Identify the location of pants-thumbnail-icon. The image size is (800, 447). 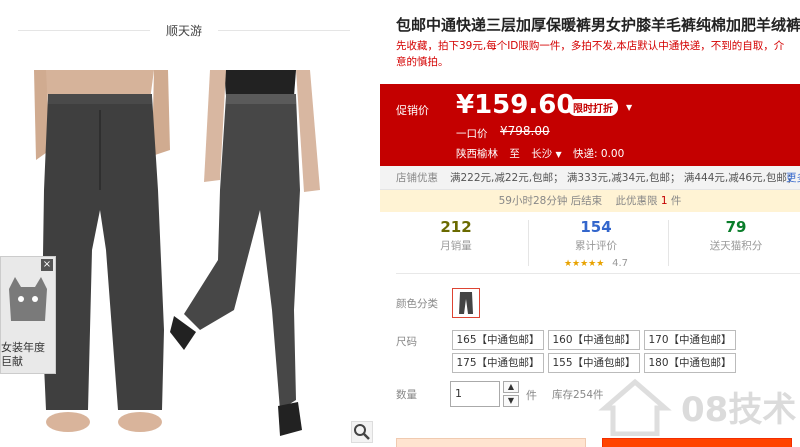
(466, 303).